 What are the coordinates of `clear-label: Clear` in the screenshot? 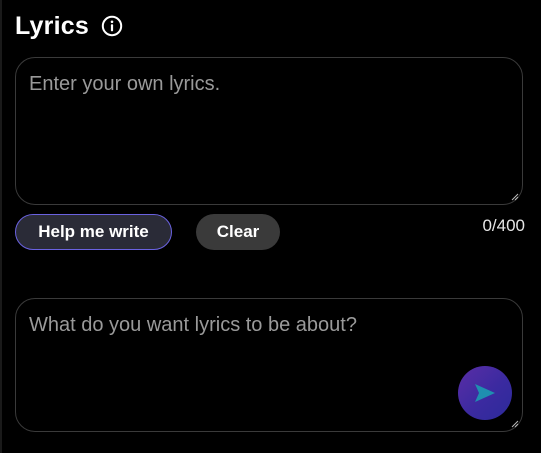 It's located at (238, 231).